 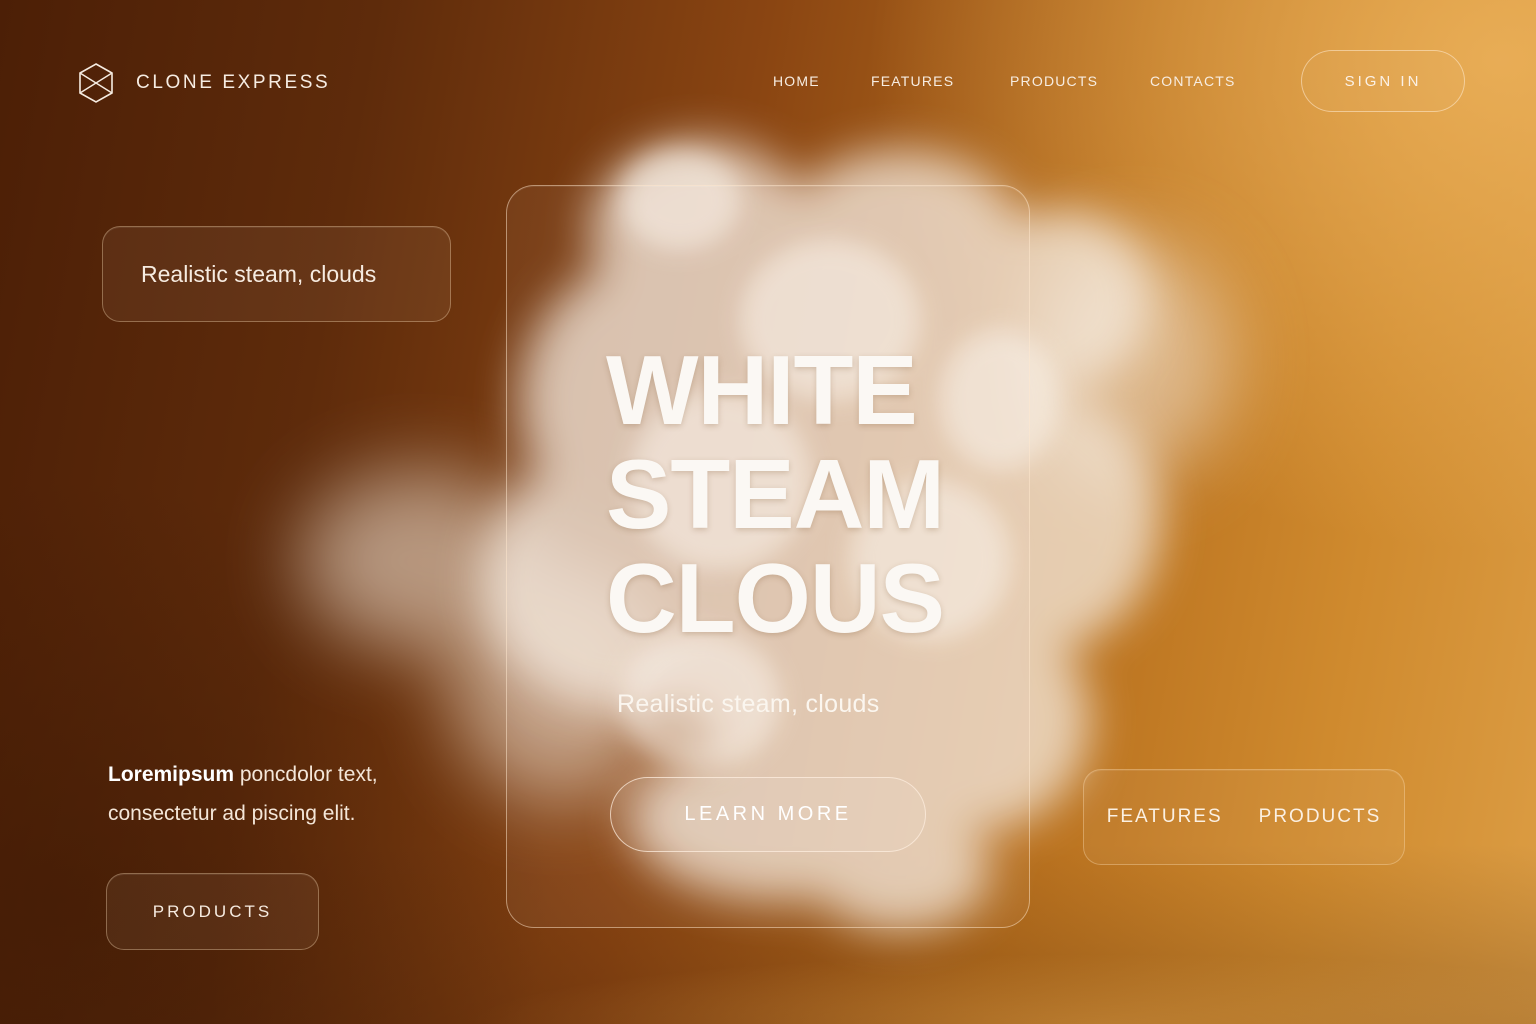 I want to click on brand-name: CLONE EXPRESS, so click(x=233, y=82).